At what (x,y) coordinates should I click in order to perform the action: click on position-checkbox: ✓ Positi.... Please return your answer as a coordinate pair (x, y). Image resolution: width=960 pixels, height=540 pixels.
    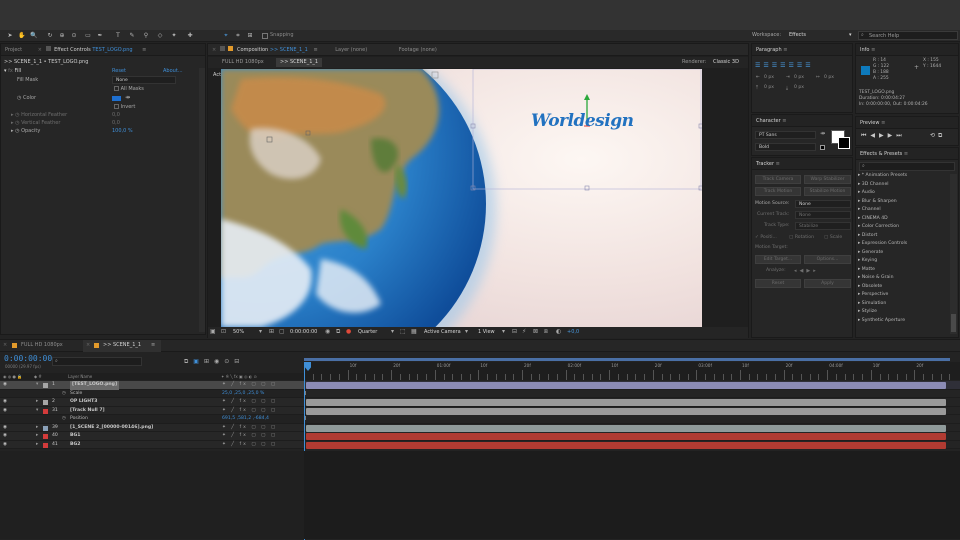
    Looking at the image, I should click on (766, 238).